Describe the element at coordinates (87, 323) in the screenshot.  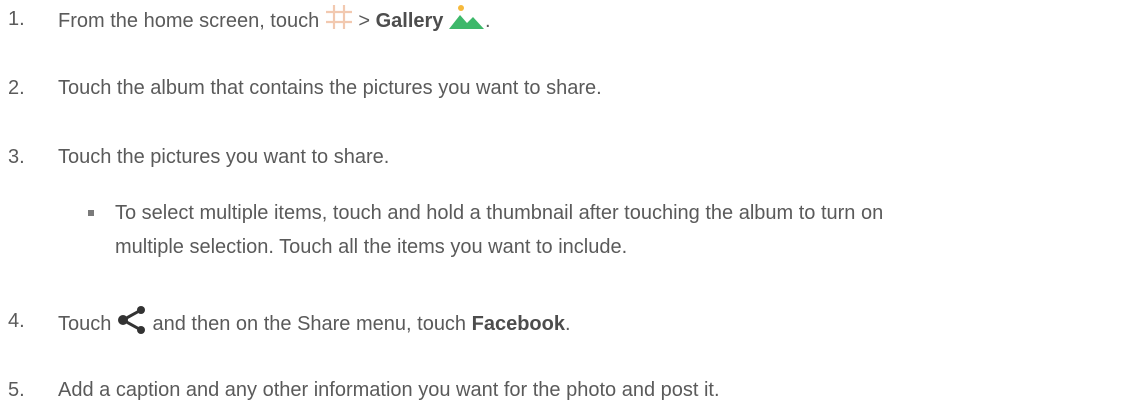
I see `step-text-part: Touch` at that location.